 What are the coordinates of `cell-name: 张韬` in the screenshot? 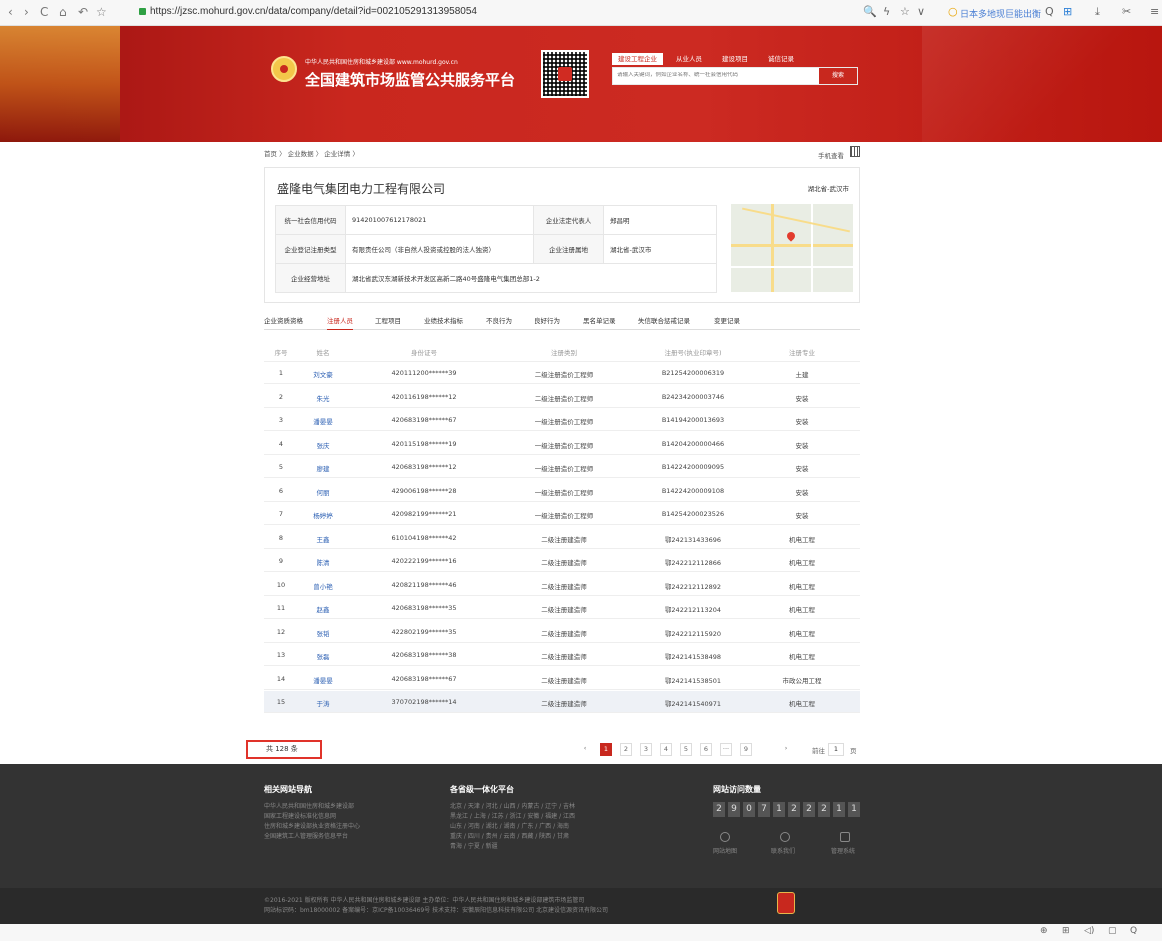 It's located at (323, 633).